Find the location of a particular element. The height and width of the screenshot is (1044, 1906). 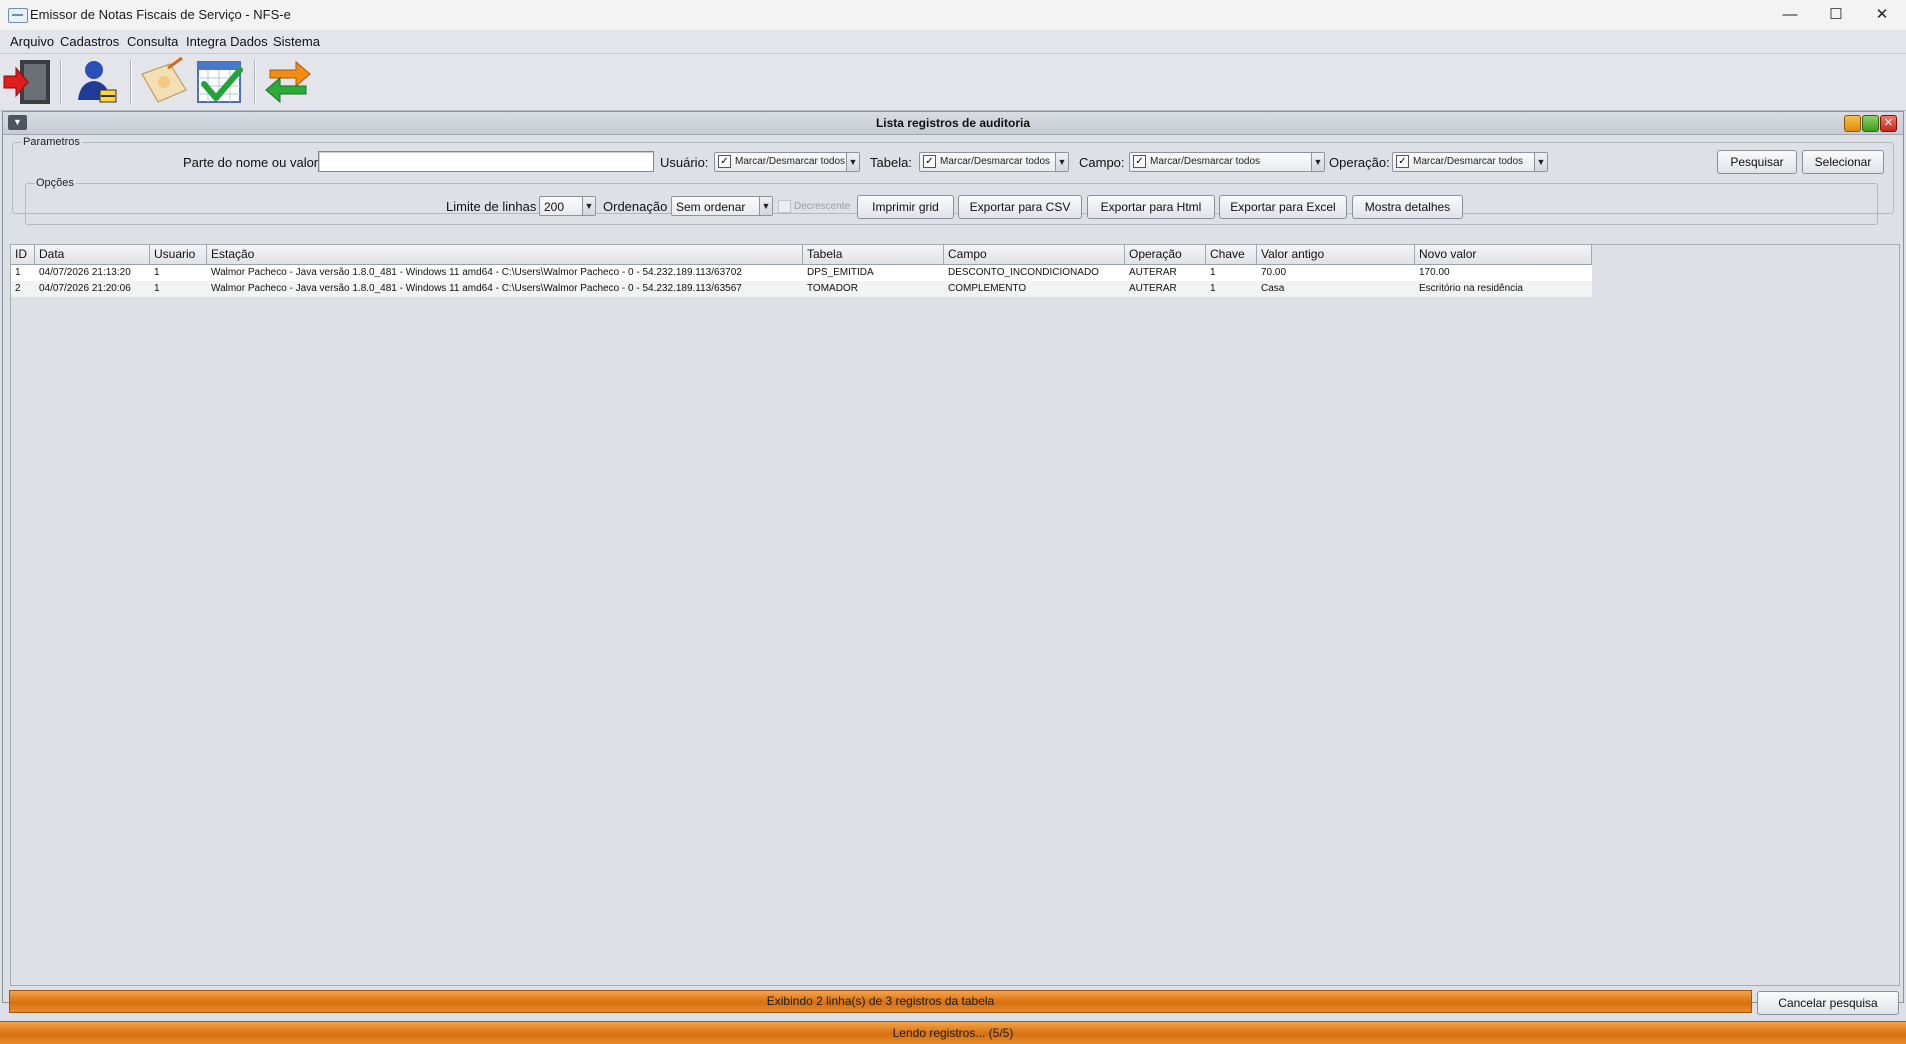

tabela-label: Tabela: is located at coordinates (891, 162).